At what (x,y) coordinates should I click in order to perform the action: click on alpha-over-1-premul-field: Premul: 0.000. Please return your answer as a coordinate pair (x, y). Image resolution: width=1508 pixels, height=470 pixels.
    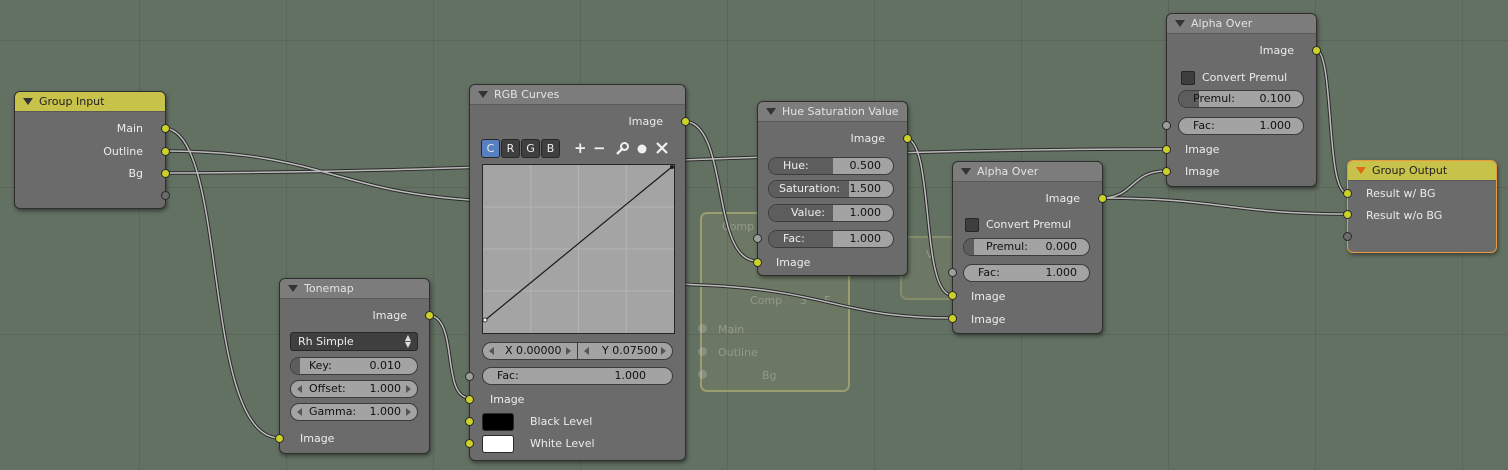
    Looking at the image, I should click on (1026, 247).